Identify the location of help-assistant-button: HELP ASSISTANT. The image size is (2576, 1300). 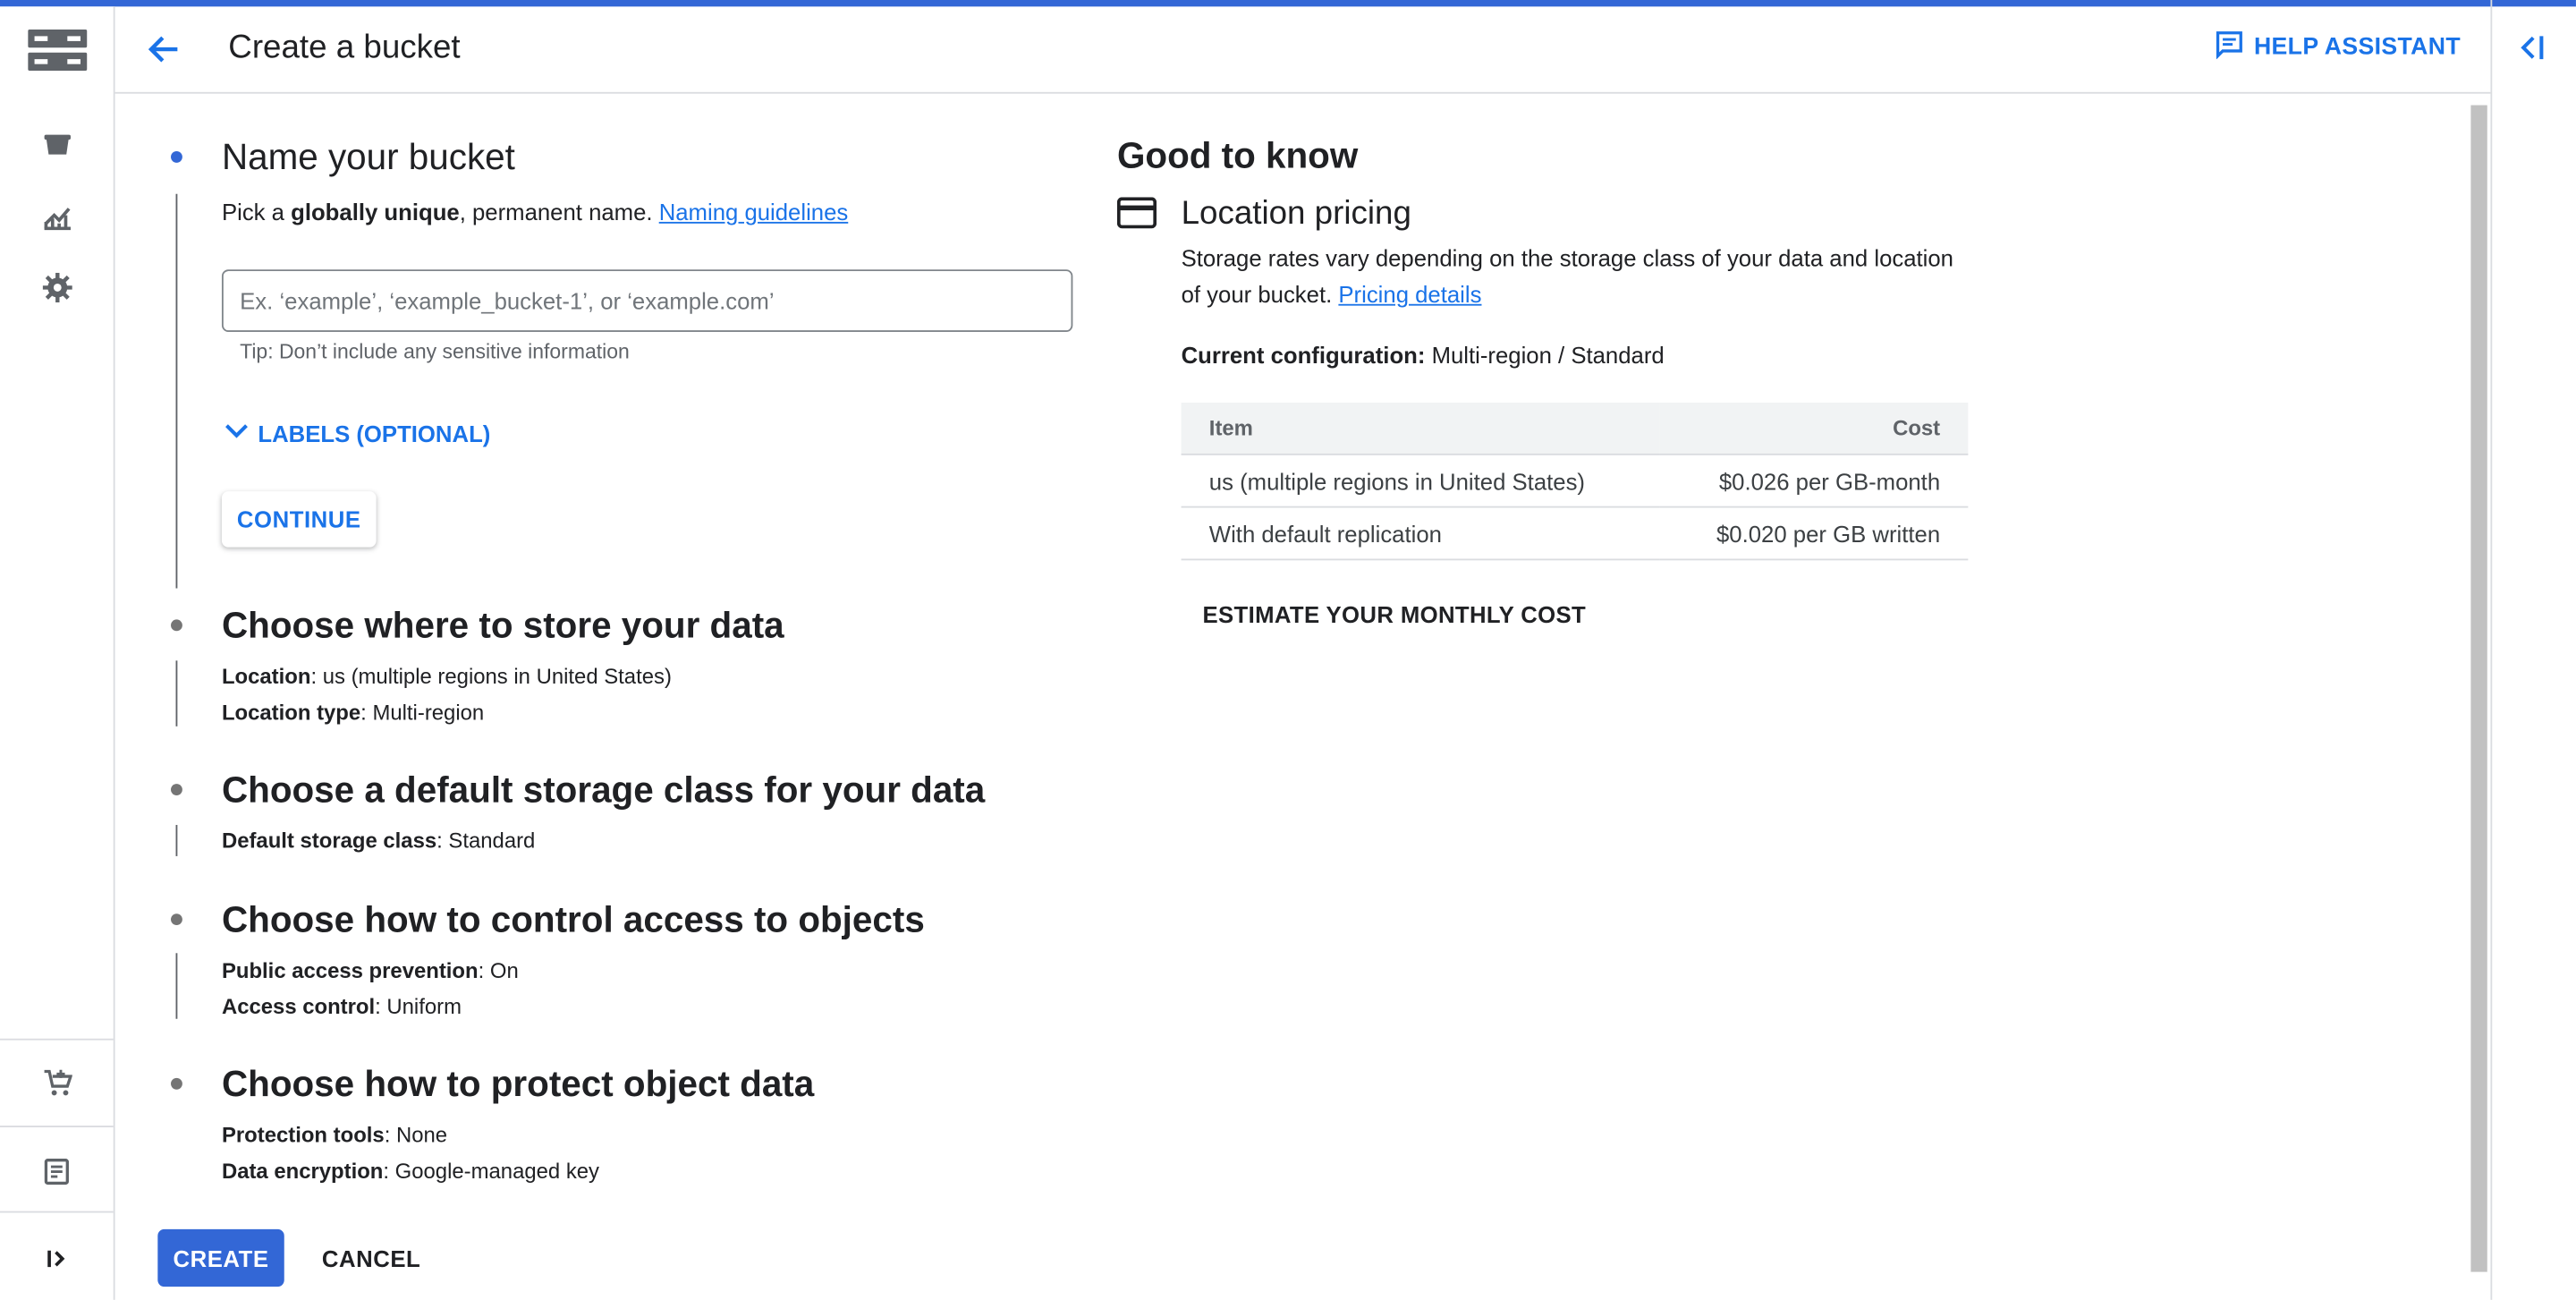
(2338, 48).